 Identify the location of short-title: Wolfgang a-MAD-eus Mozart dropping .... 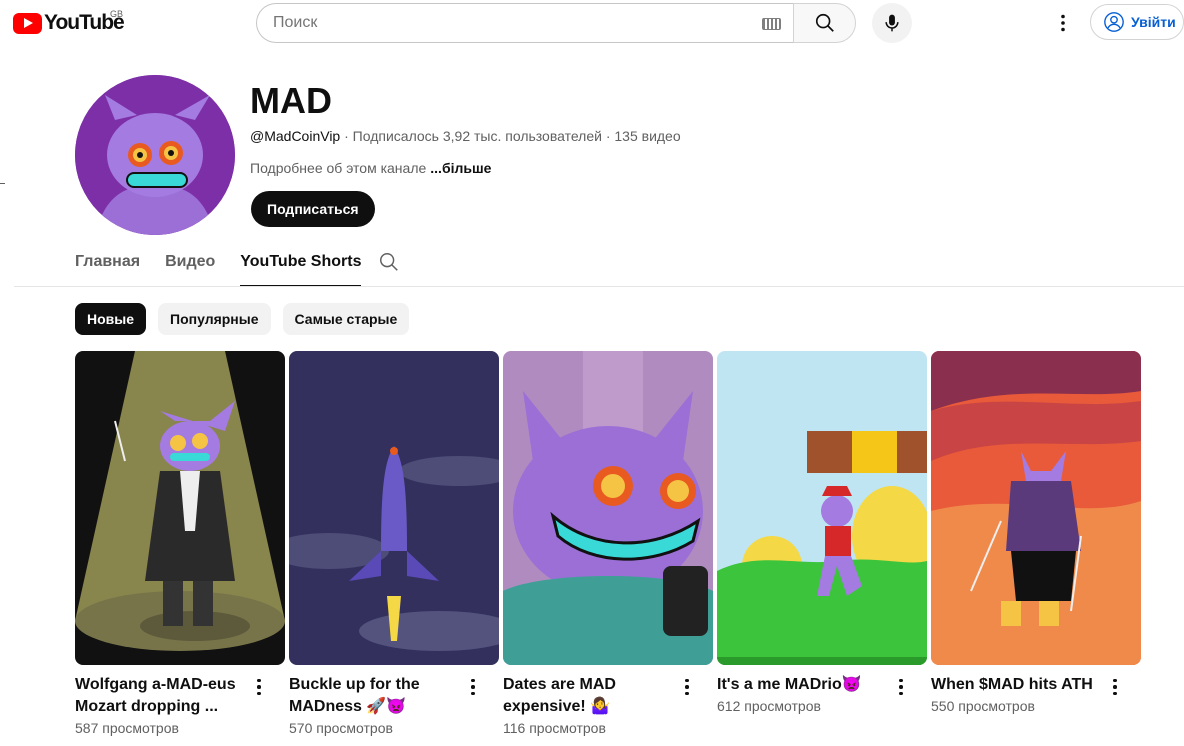
(160, 696).